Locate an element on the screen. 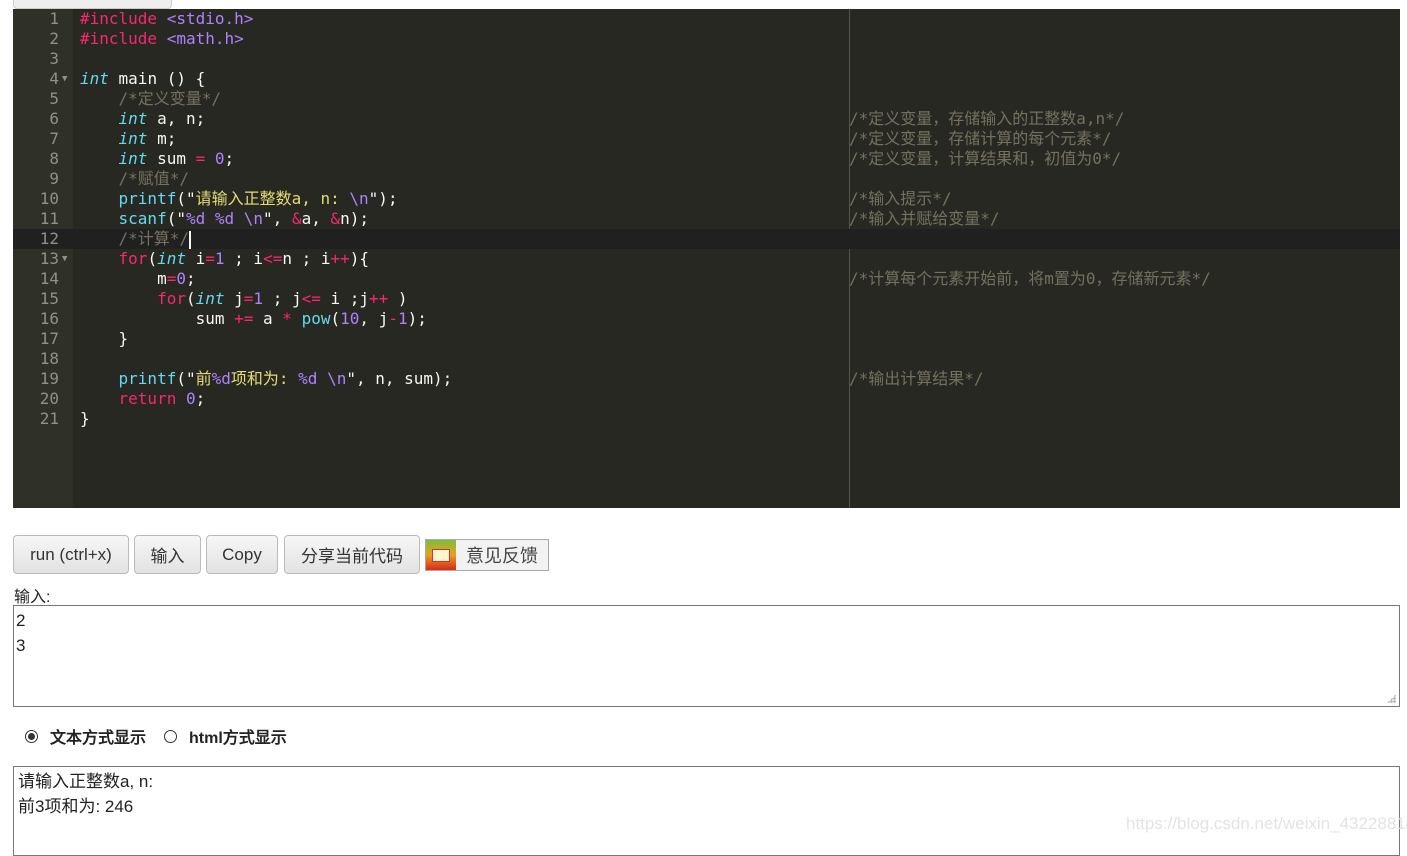  code-line: 2 #include <math.h> is located at coordinates (706, 39).